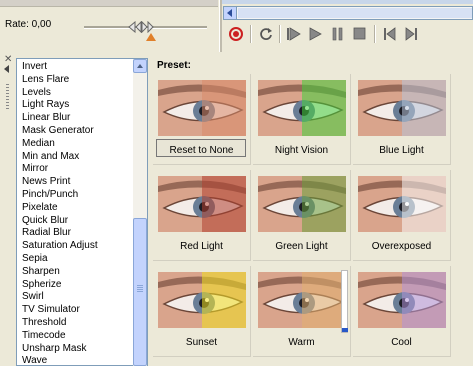 The width and height of the screenshot is (473, 366). What do you see at coordinates (230, 13) in the screenshot?
I see `seek-left-button` at bounding box center [230, 13].